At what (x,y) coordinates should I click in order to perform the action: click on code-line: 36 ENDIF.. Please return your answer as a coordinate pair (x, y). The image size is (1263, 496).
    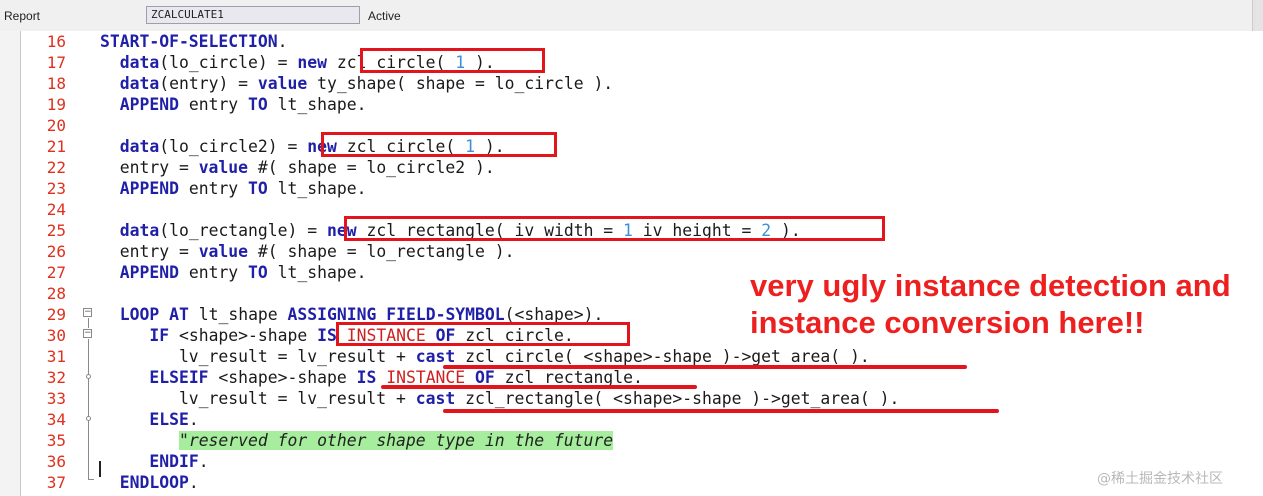
    Looking at the image, I should click on (631, 461).